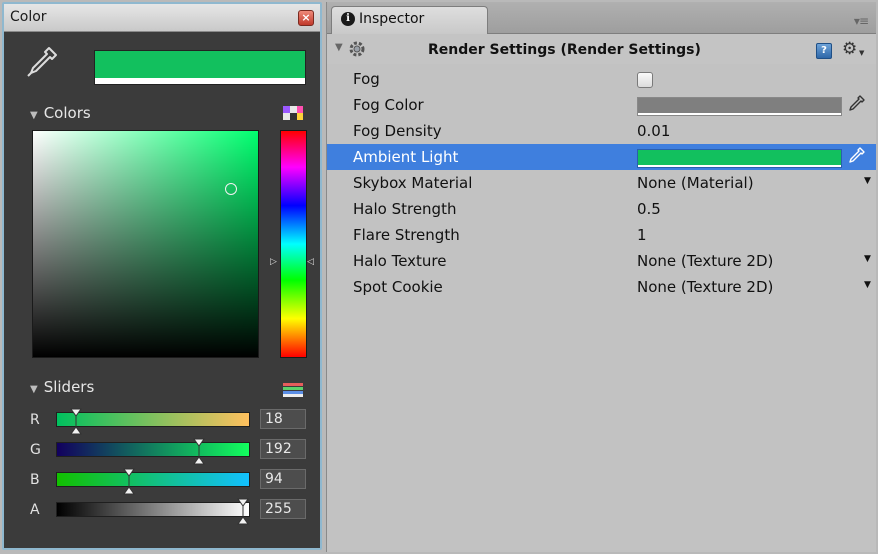 This screenshot has width=878, height=554. I want to click on color-window-titlebar: Color ×, so click(162, 18).